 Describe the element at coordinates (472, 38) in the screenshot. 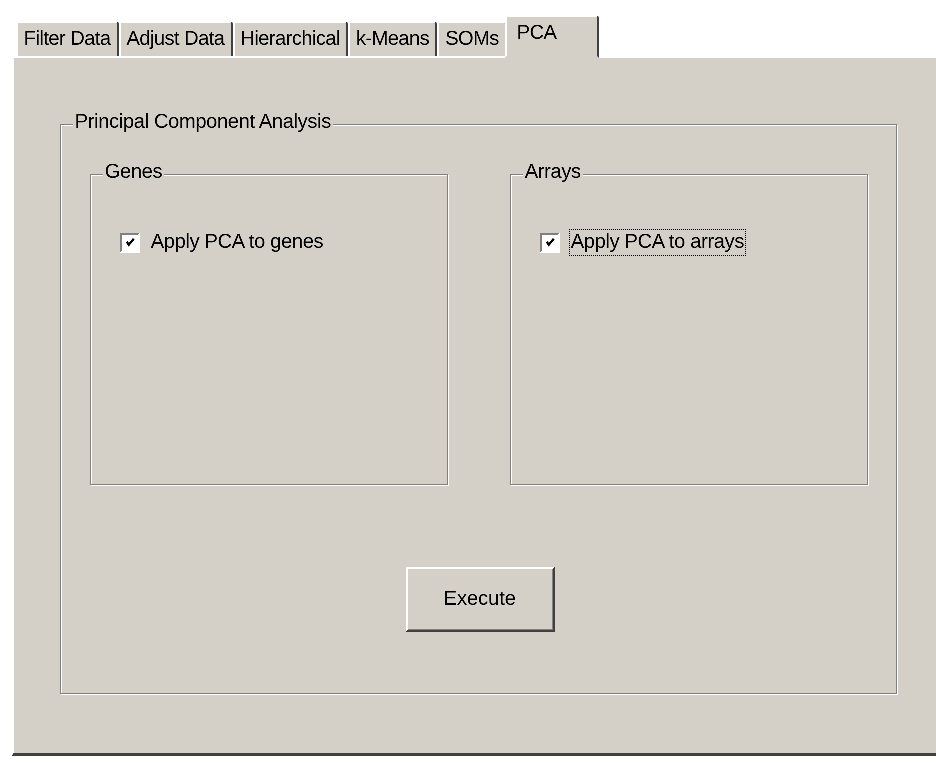

I see `tab: SOMs` at that location.